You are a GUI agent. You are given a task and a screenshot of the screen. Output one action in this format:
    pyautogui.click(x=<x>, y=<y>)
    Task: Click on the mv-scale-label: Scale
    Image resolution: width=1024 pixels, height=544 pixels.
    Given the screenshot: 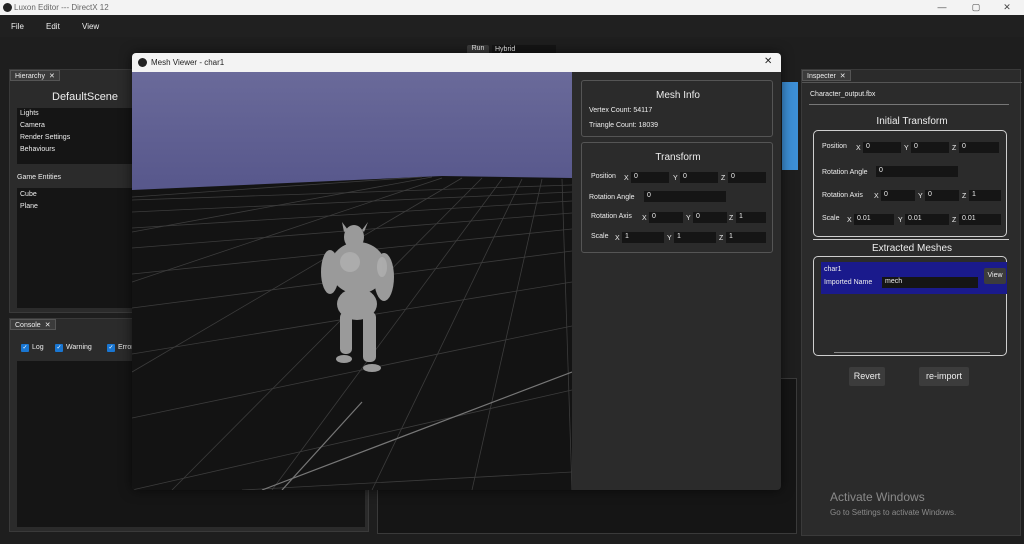 What is the action you would take?
    pyautogui.click(x=600, y=236)
    